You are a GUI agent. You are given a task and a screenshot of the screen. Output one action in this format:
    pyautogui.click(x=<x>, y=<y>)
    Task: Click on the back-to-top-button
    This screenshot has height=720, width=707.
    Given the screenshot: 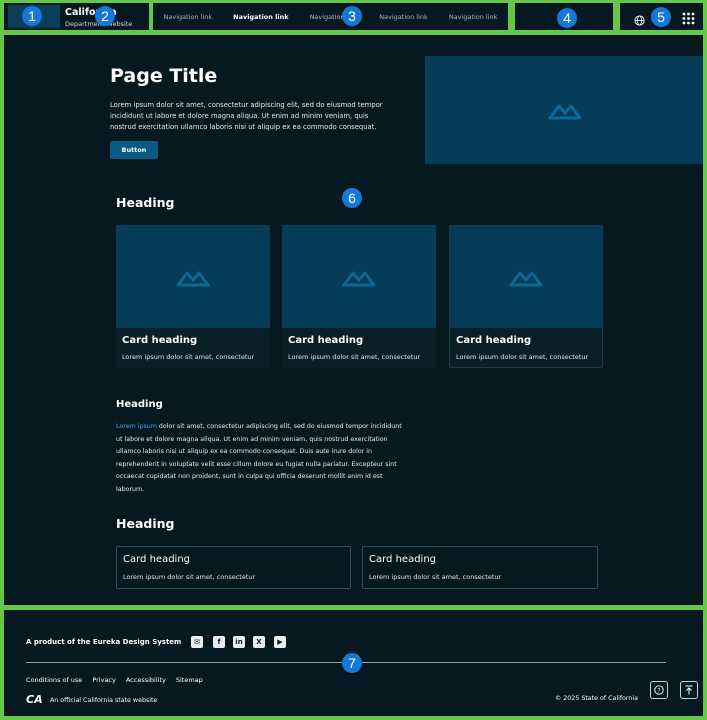 What is the action you would take?
    pyautogui.click(x=689, y=690)
    